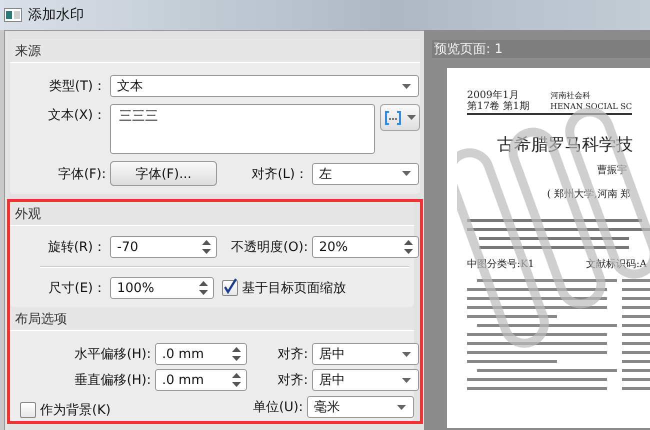 This screenshot has width=650, height=430. Describe the element at coordinates (77, 288) in the screenshot. I see `field-label: 尺寸(E)：` at that location.